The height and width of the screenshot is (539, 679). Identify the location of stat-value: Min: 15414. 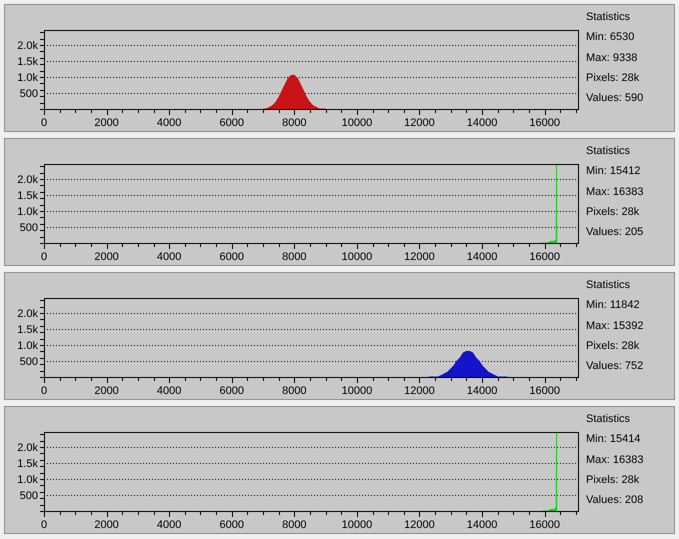
(614, 440).